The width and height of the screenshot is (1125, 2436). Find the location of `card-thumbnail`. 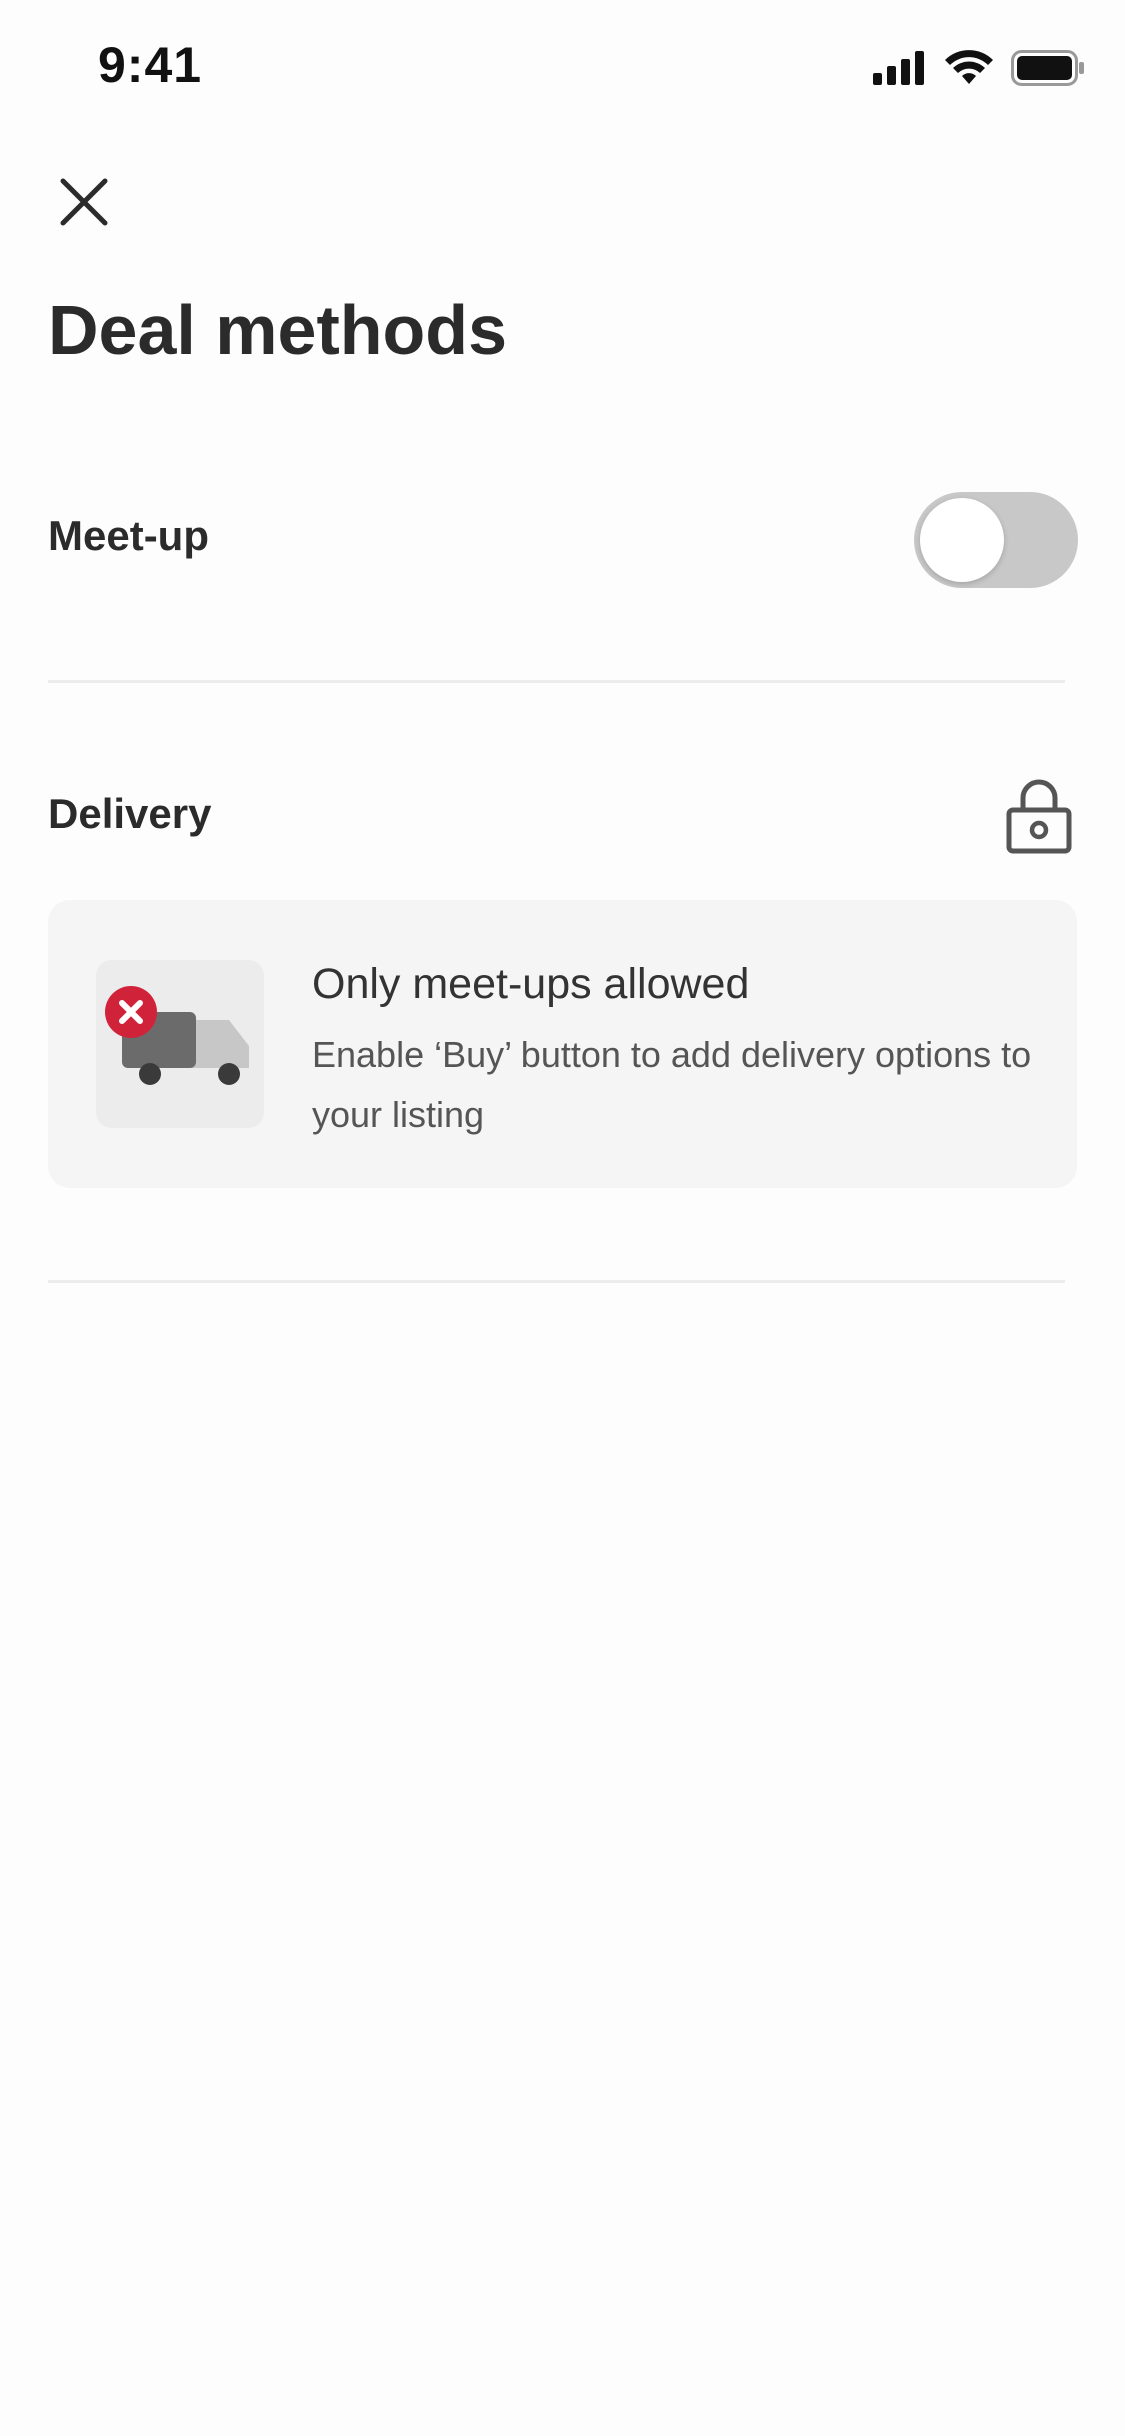

card-thumbnail is located at coordinates (180, 1044).